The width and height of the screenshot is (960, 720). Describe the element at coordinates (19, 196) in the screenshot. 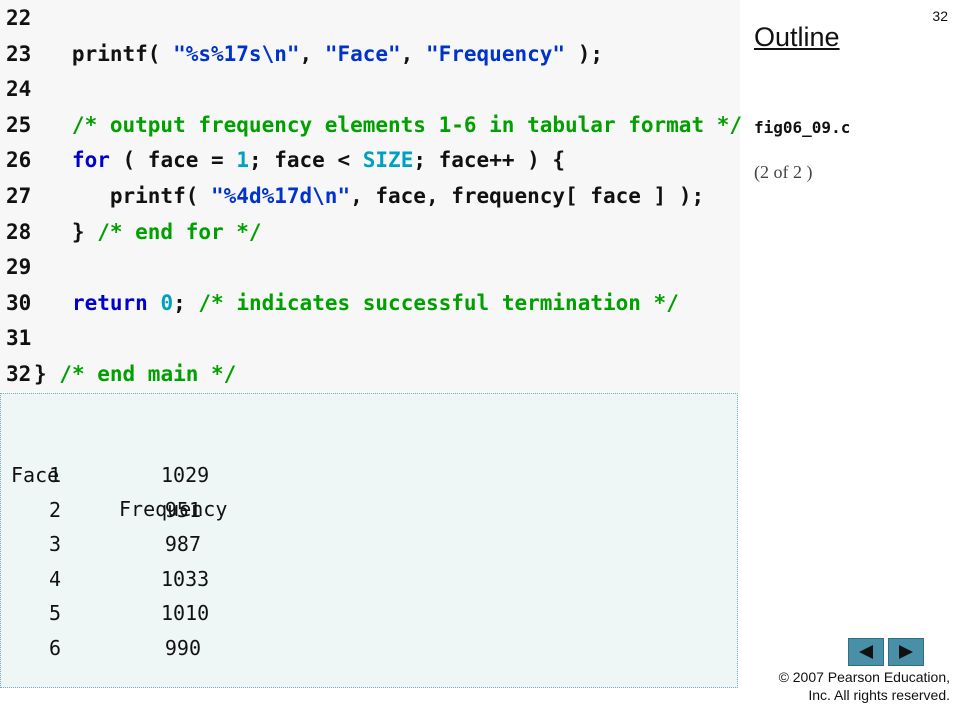

I see `line-number: 27` at that location.